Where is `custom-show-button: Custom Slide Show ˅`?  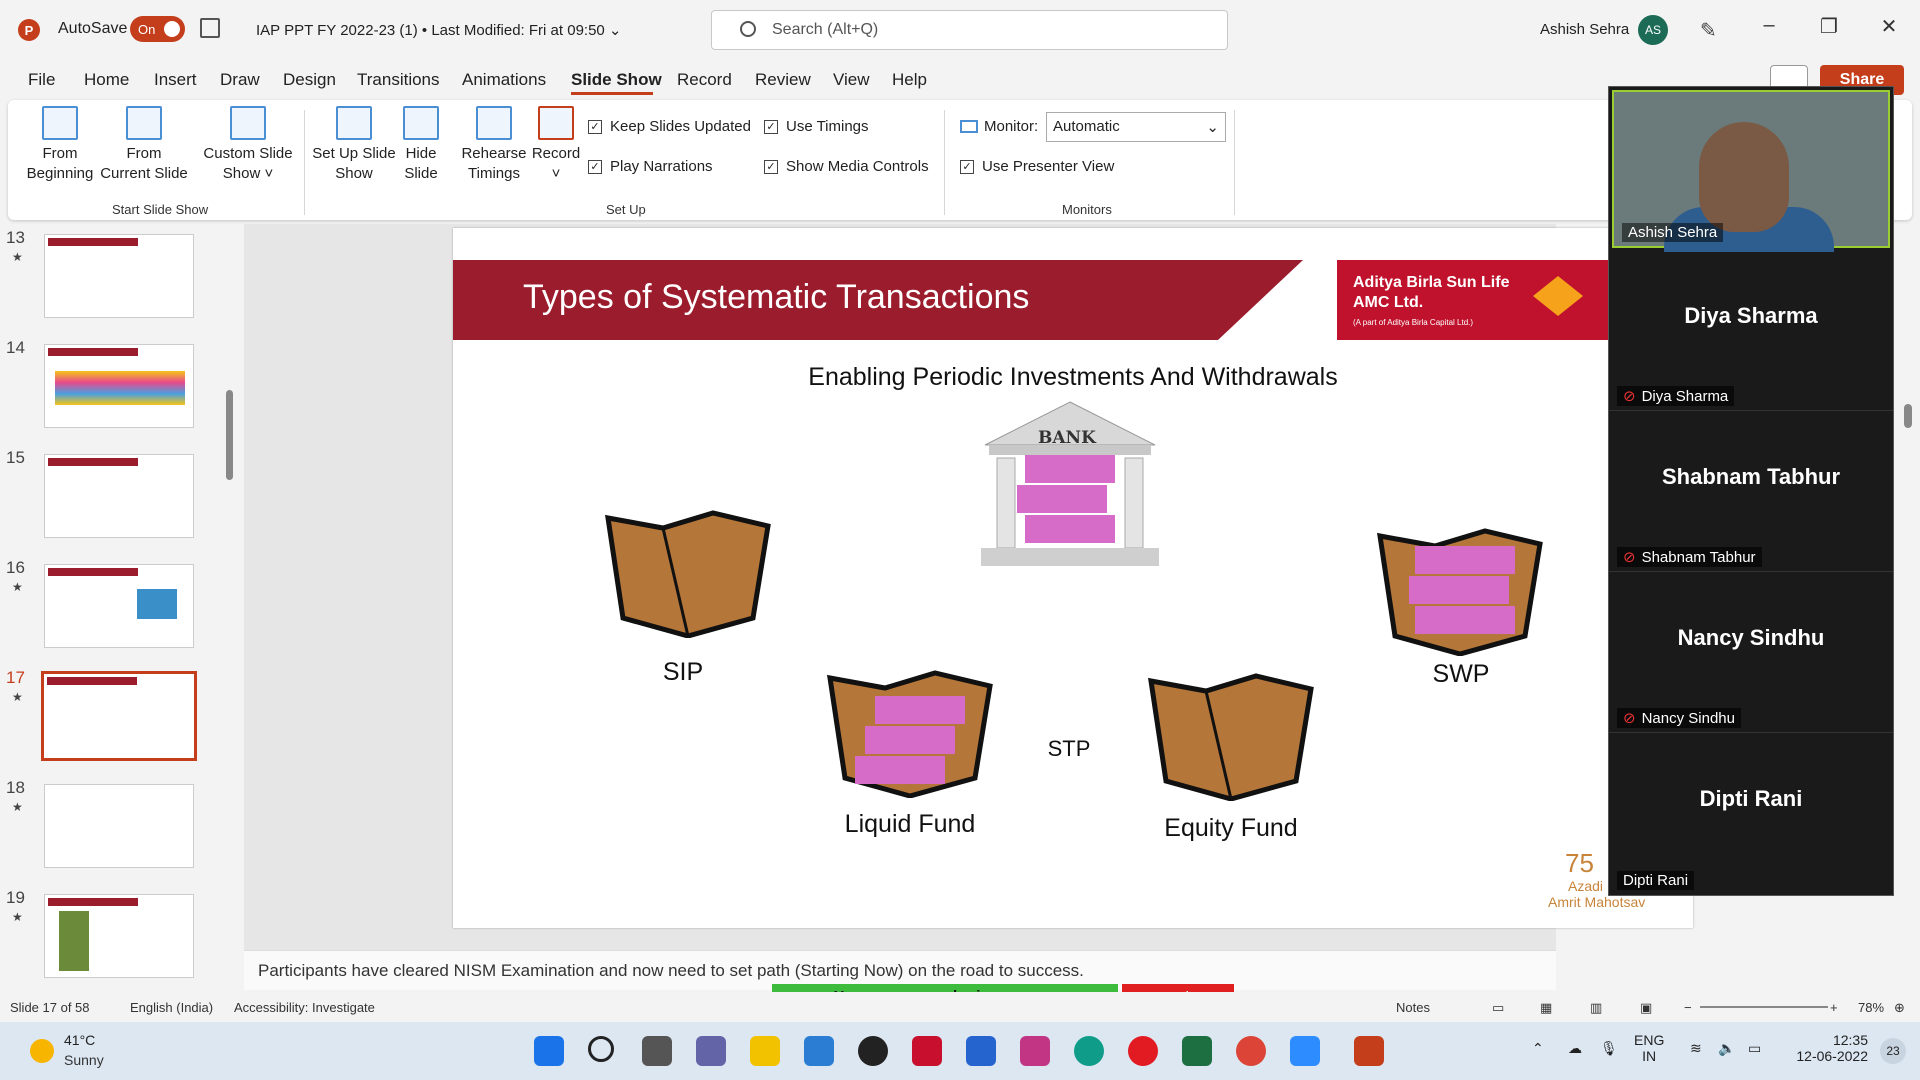
custom-show-button: Custom Slide Show ˅ is located at coordinates (248, 145).